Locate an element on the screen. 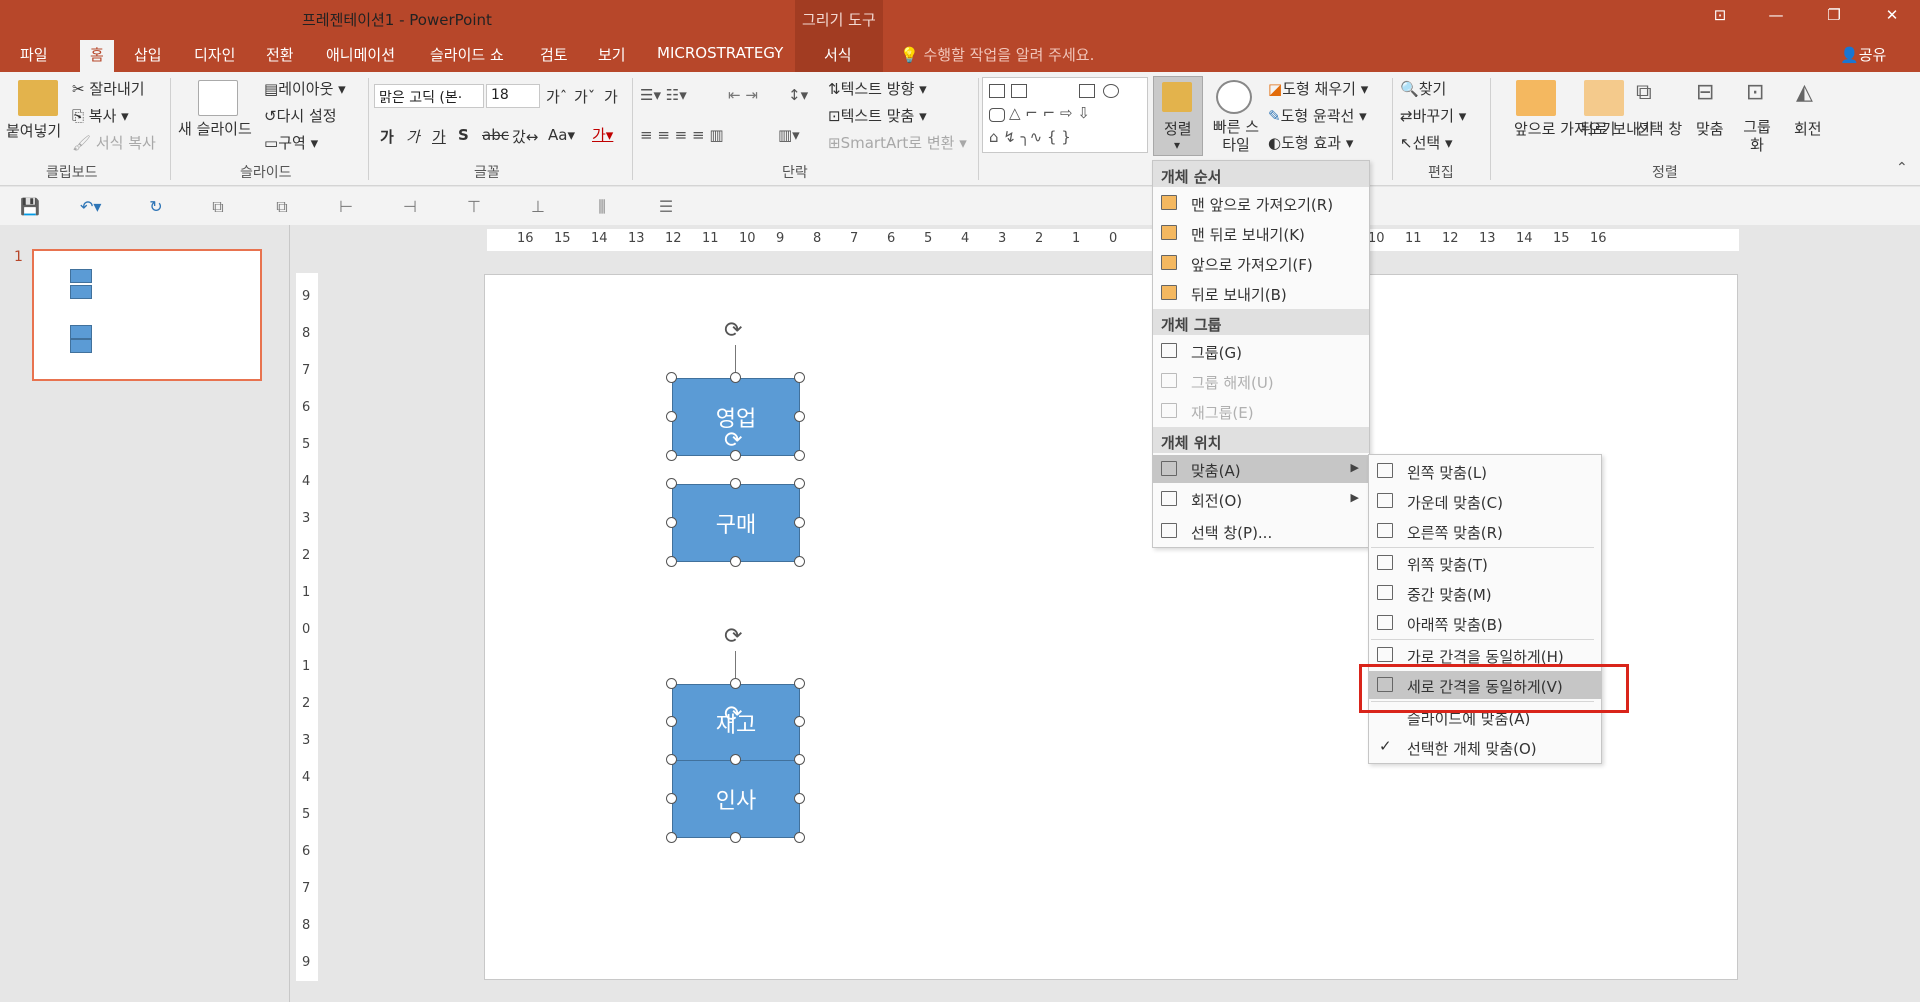 Image resolution: width=1920 pixels, height=1002 pixels. vertical-textbox-shape-icon is located at coordinates (1019, 91).